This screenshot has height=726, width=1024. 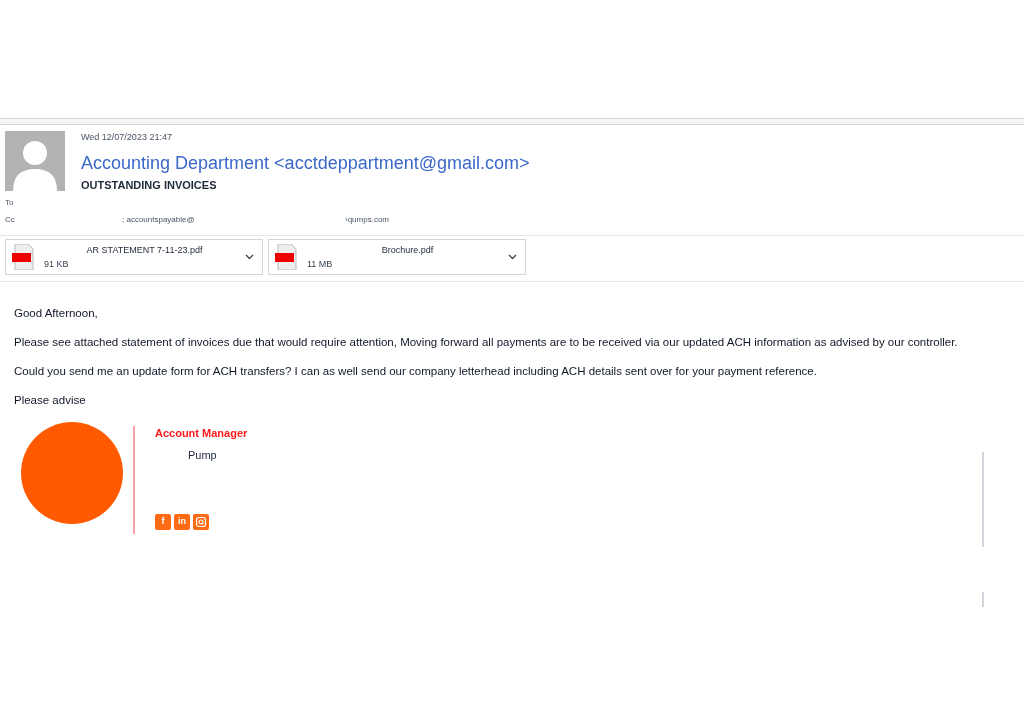 What do you see at coordinates (35, 161) in the screenshot?
I see `avatar-icon` at bounding box center [35, 161].